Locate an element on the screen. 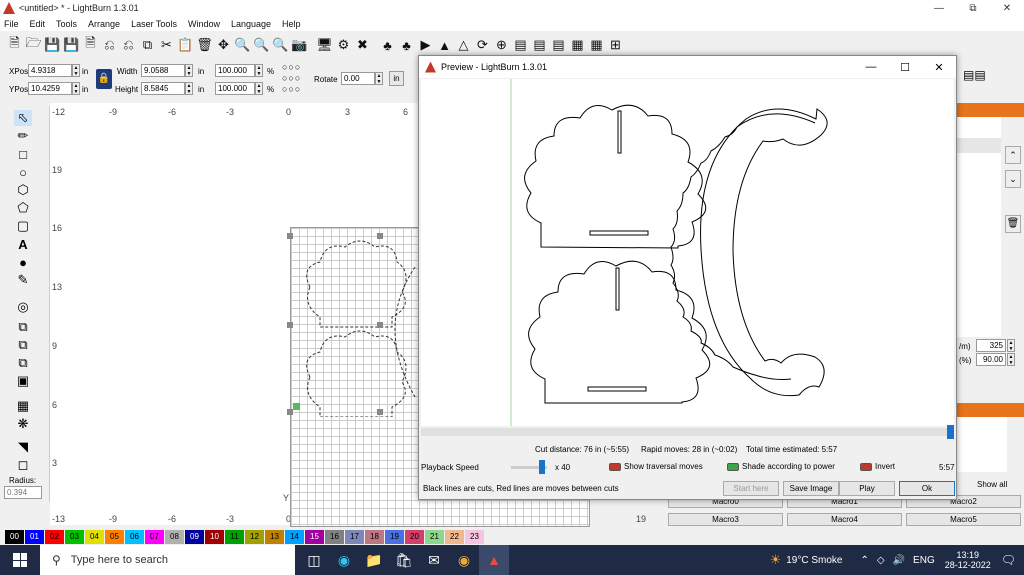 The image size is (1024, 575). task-view-icon: ◫ is located at coordinates (314, 560).